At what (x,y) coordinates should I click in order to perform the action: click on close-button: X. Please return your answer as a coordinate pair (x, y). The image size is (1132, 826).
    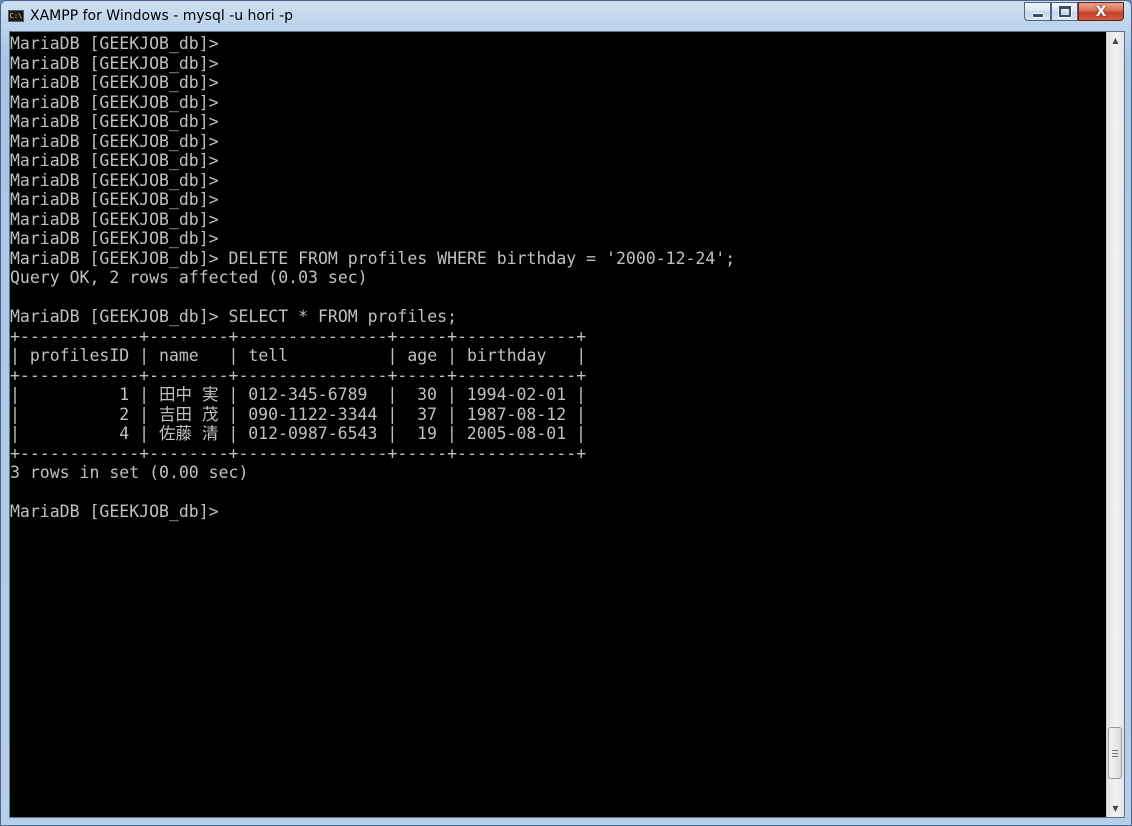
    Looking at the image, I should click on (1101, 11).